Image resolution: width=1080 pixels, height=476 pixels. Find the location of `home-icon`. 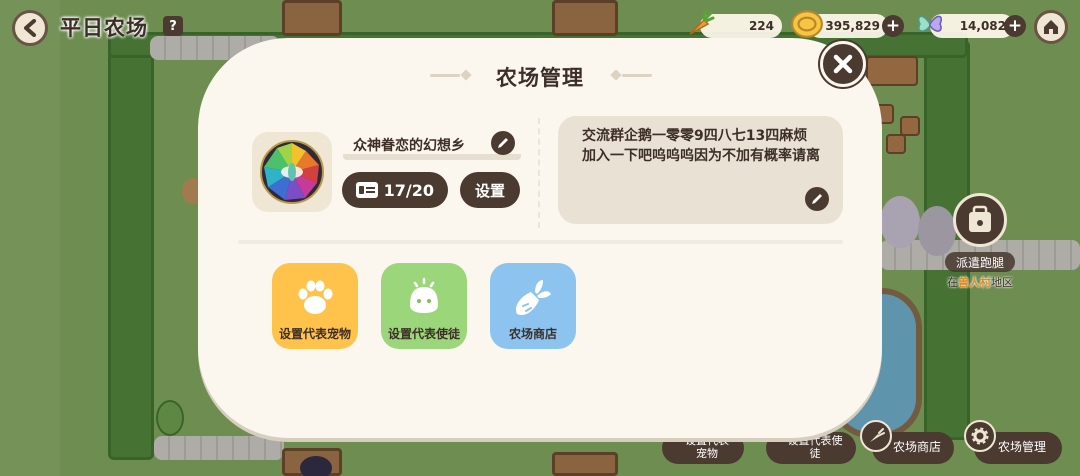

home-icon is located at coordinates (1051, 27).